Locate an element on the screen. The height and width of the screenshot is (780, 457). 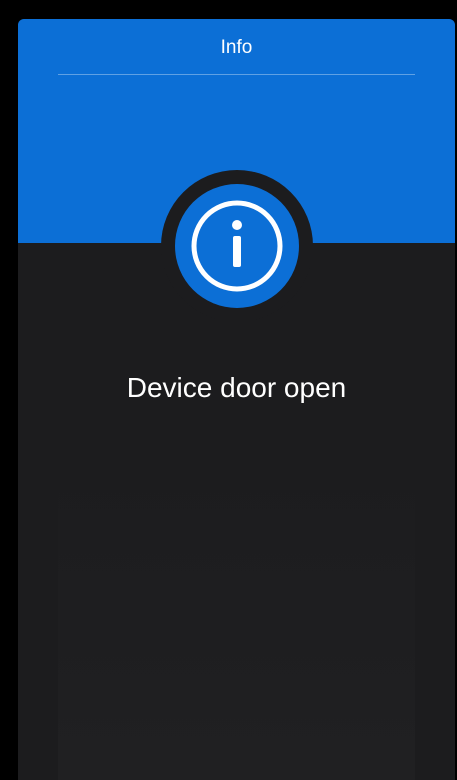
info-badge is located at coordinates (237, 246).